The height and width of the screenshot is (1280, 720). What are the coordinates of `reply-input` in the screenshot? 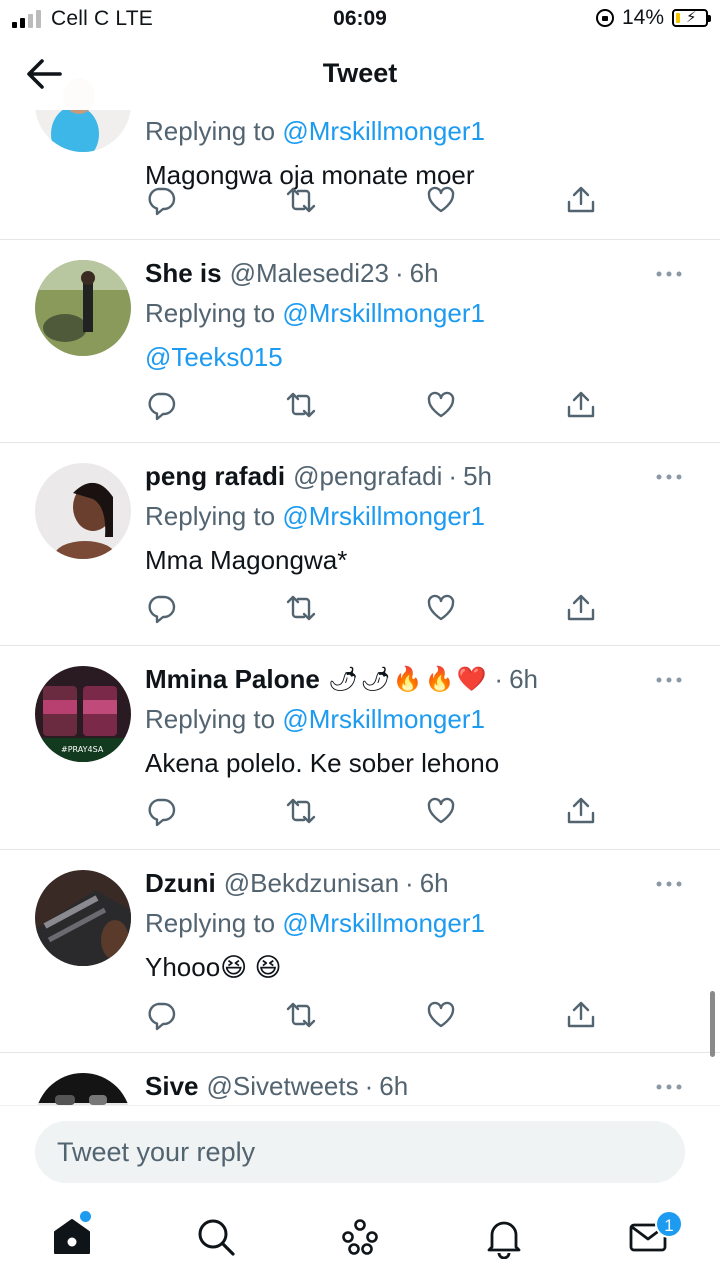 It's located at (360, 1152).